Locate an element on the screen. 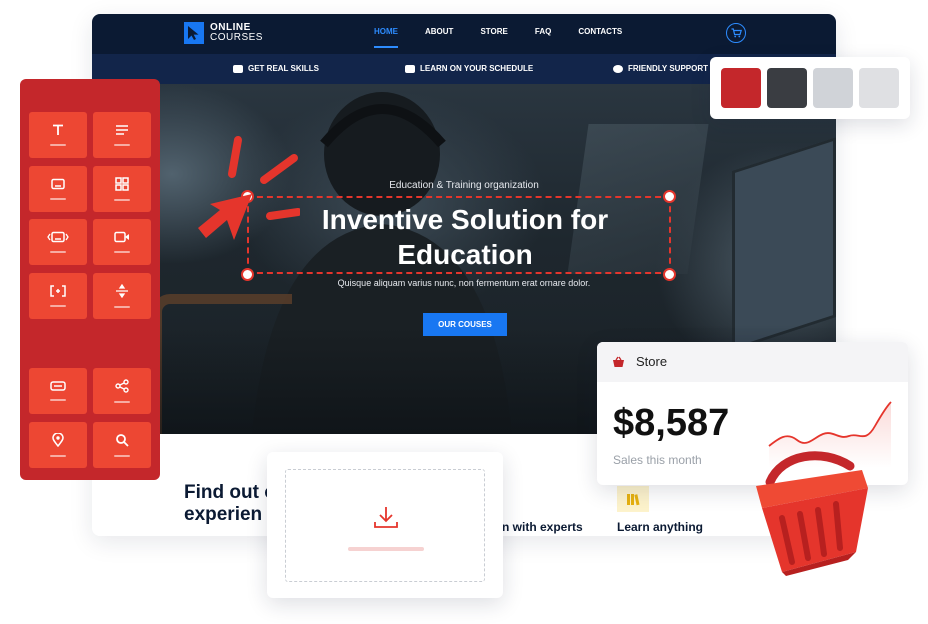  nav-home: HOME is located at coordinates (386, 34).